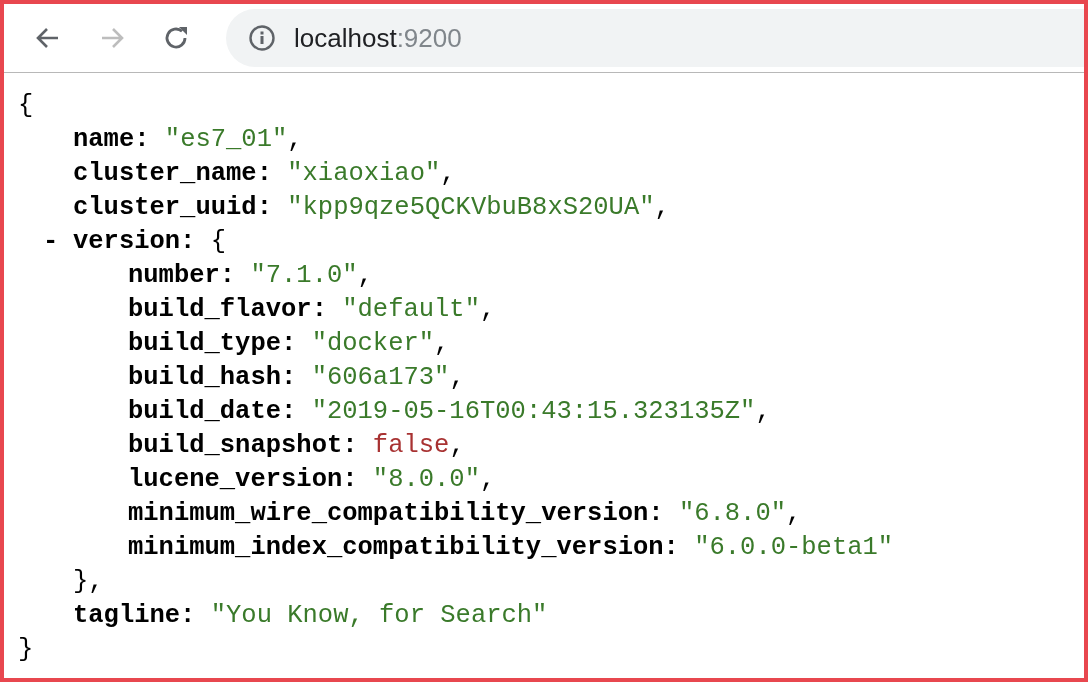 The image size is (1088, 682). I want to click on json-line: minimum_wire_compatibility_version: "6.8.0",, so click(465, 514).